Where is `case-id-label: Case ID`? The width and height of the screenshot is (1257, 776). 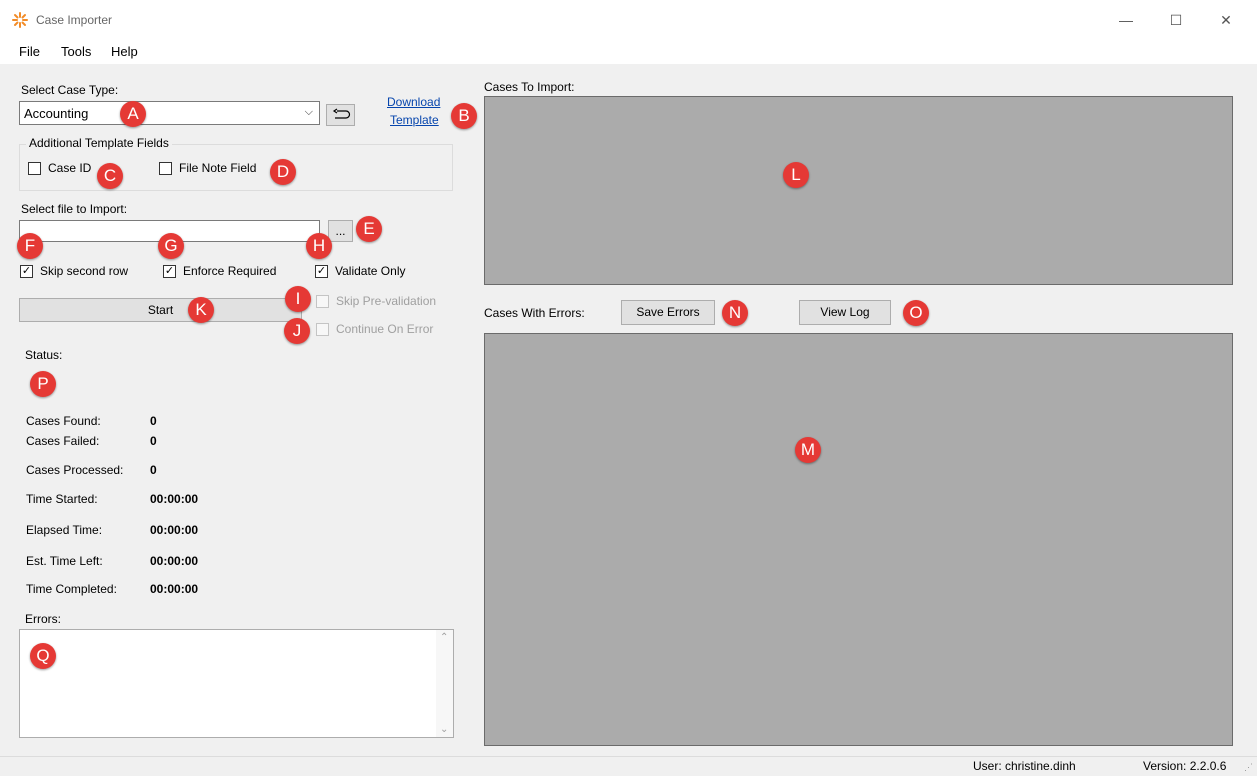
case-id-label: Case ID is located at coordinates (70, 168).